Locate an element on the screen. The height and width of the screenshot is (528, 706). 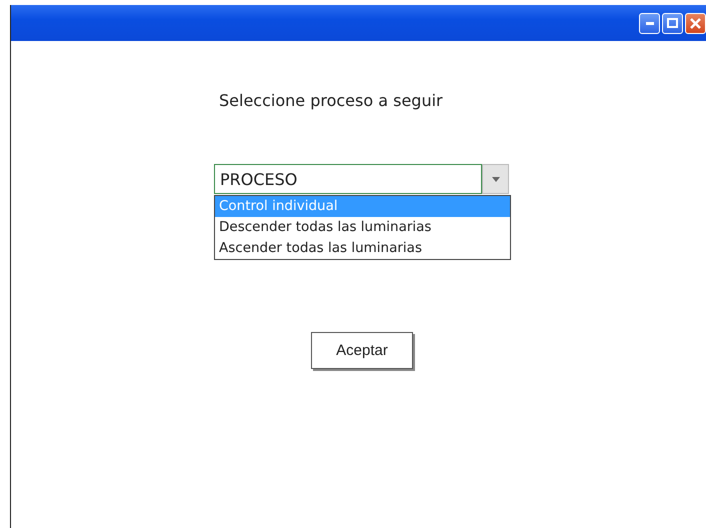
minimize-icon is located at coordinates (650, 23).